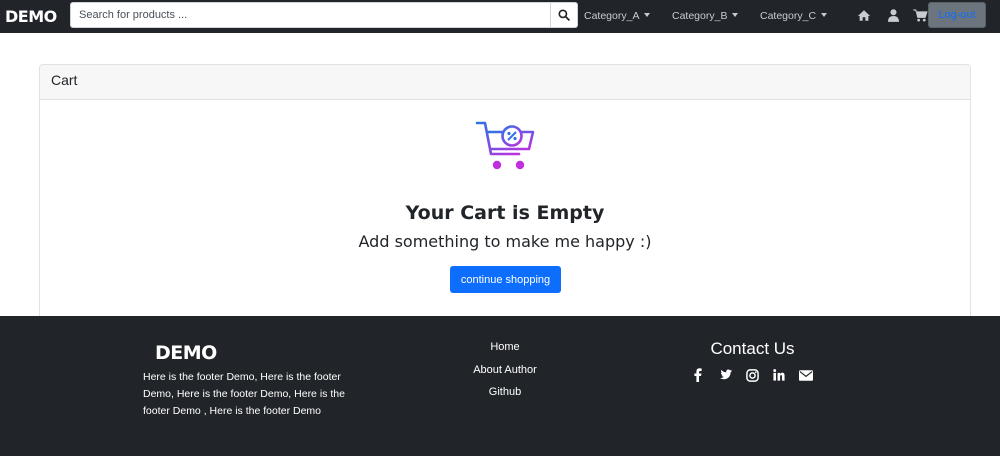 This screenshot has height=456, width=1000. Describe the element at coordinates (505, 396) in the screenshot. I see `footer-link-github: Github` at that location.